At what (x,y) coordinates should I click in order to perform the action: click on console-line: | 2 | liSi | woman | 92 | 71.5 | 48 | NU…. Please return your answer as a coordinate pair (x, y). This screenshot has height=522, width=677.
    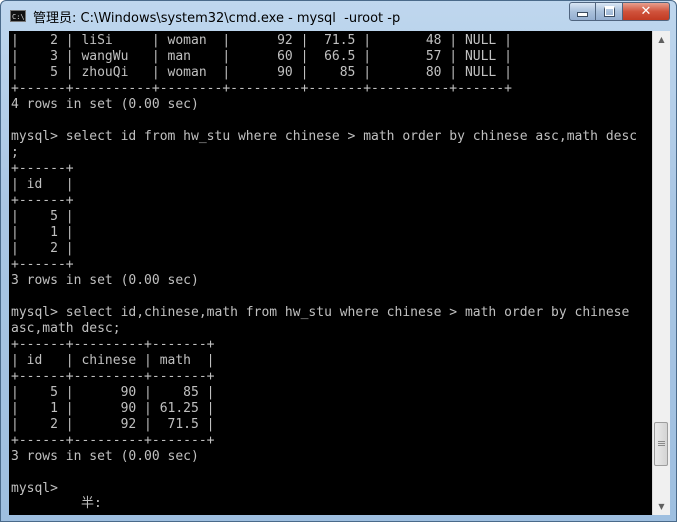
    Looking at the image, I should click on (261, 40).